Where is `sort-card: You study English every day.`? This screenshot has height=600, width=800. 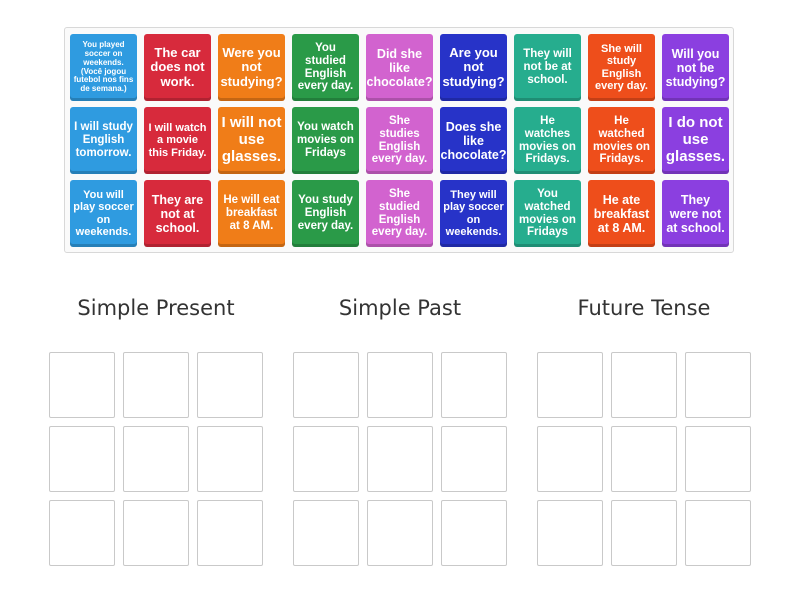
sort-card: You study English every day. is located at coordinates (325, 213).